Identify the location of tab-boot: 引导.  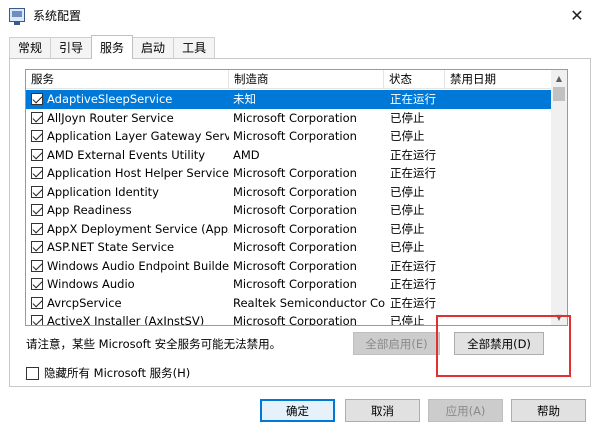
(71, 48).